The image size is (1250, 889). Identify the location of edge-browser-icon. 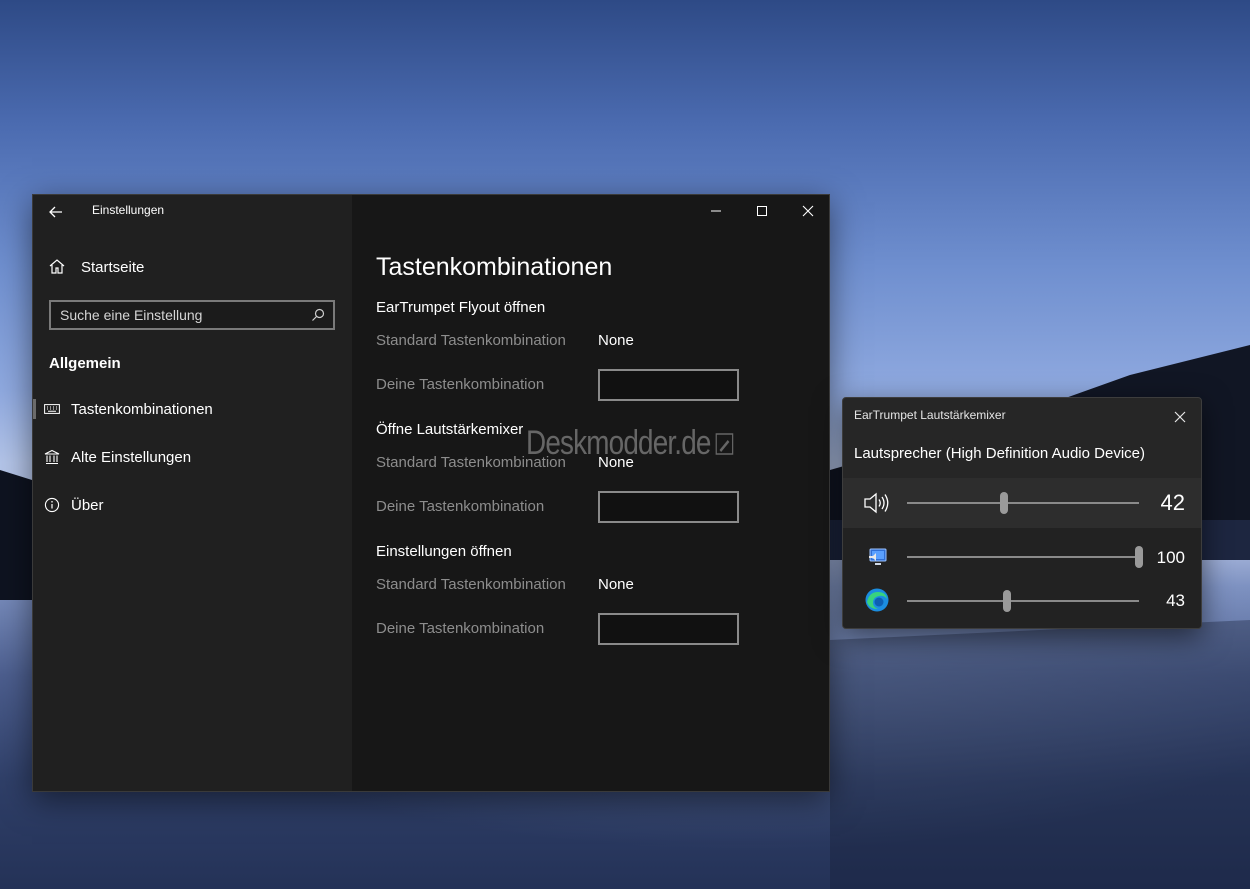
(877, 600).